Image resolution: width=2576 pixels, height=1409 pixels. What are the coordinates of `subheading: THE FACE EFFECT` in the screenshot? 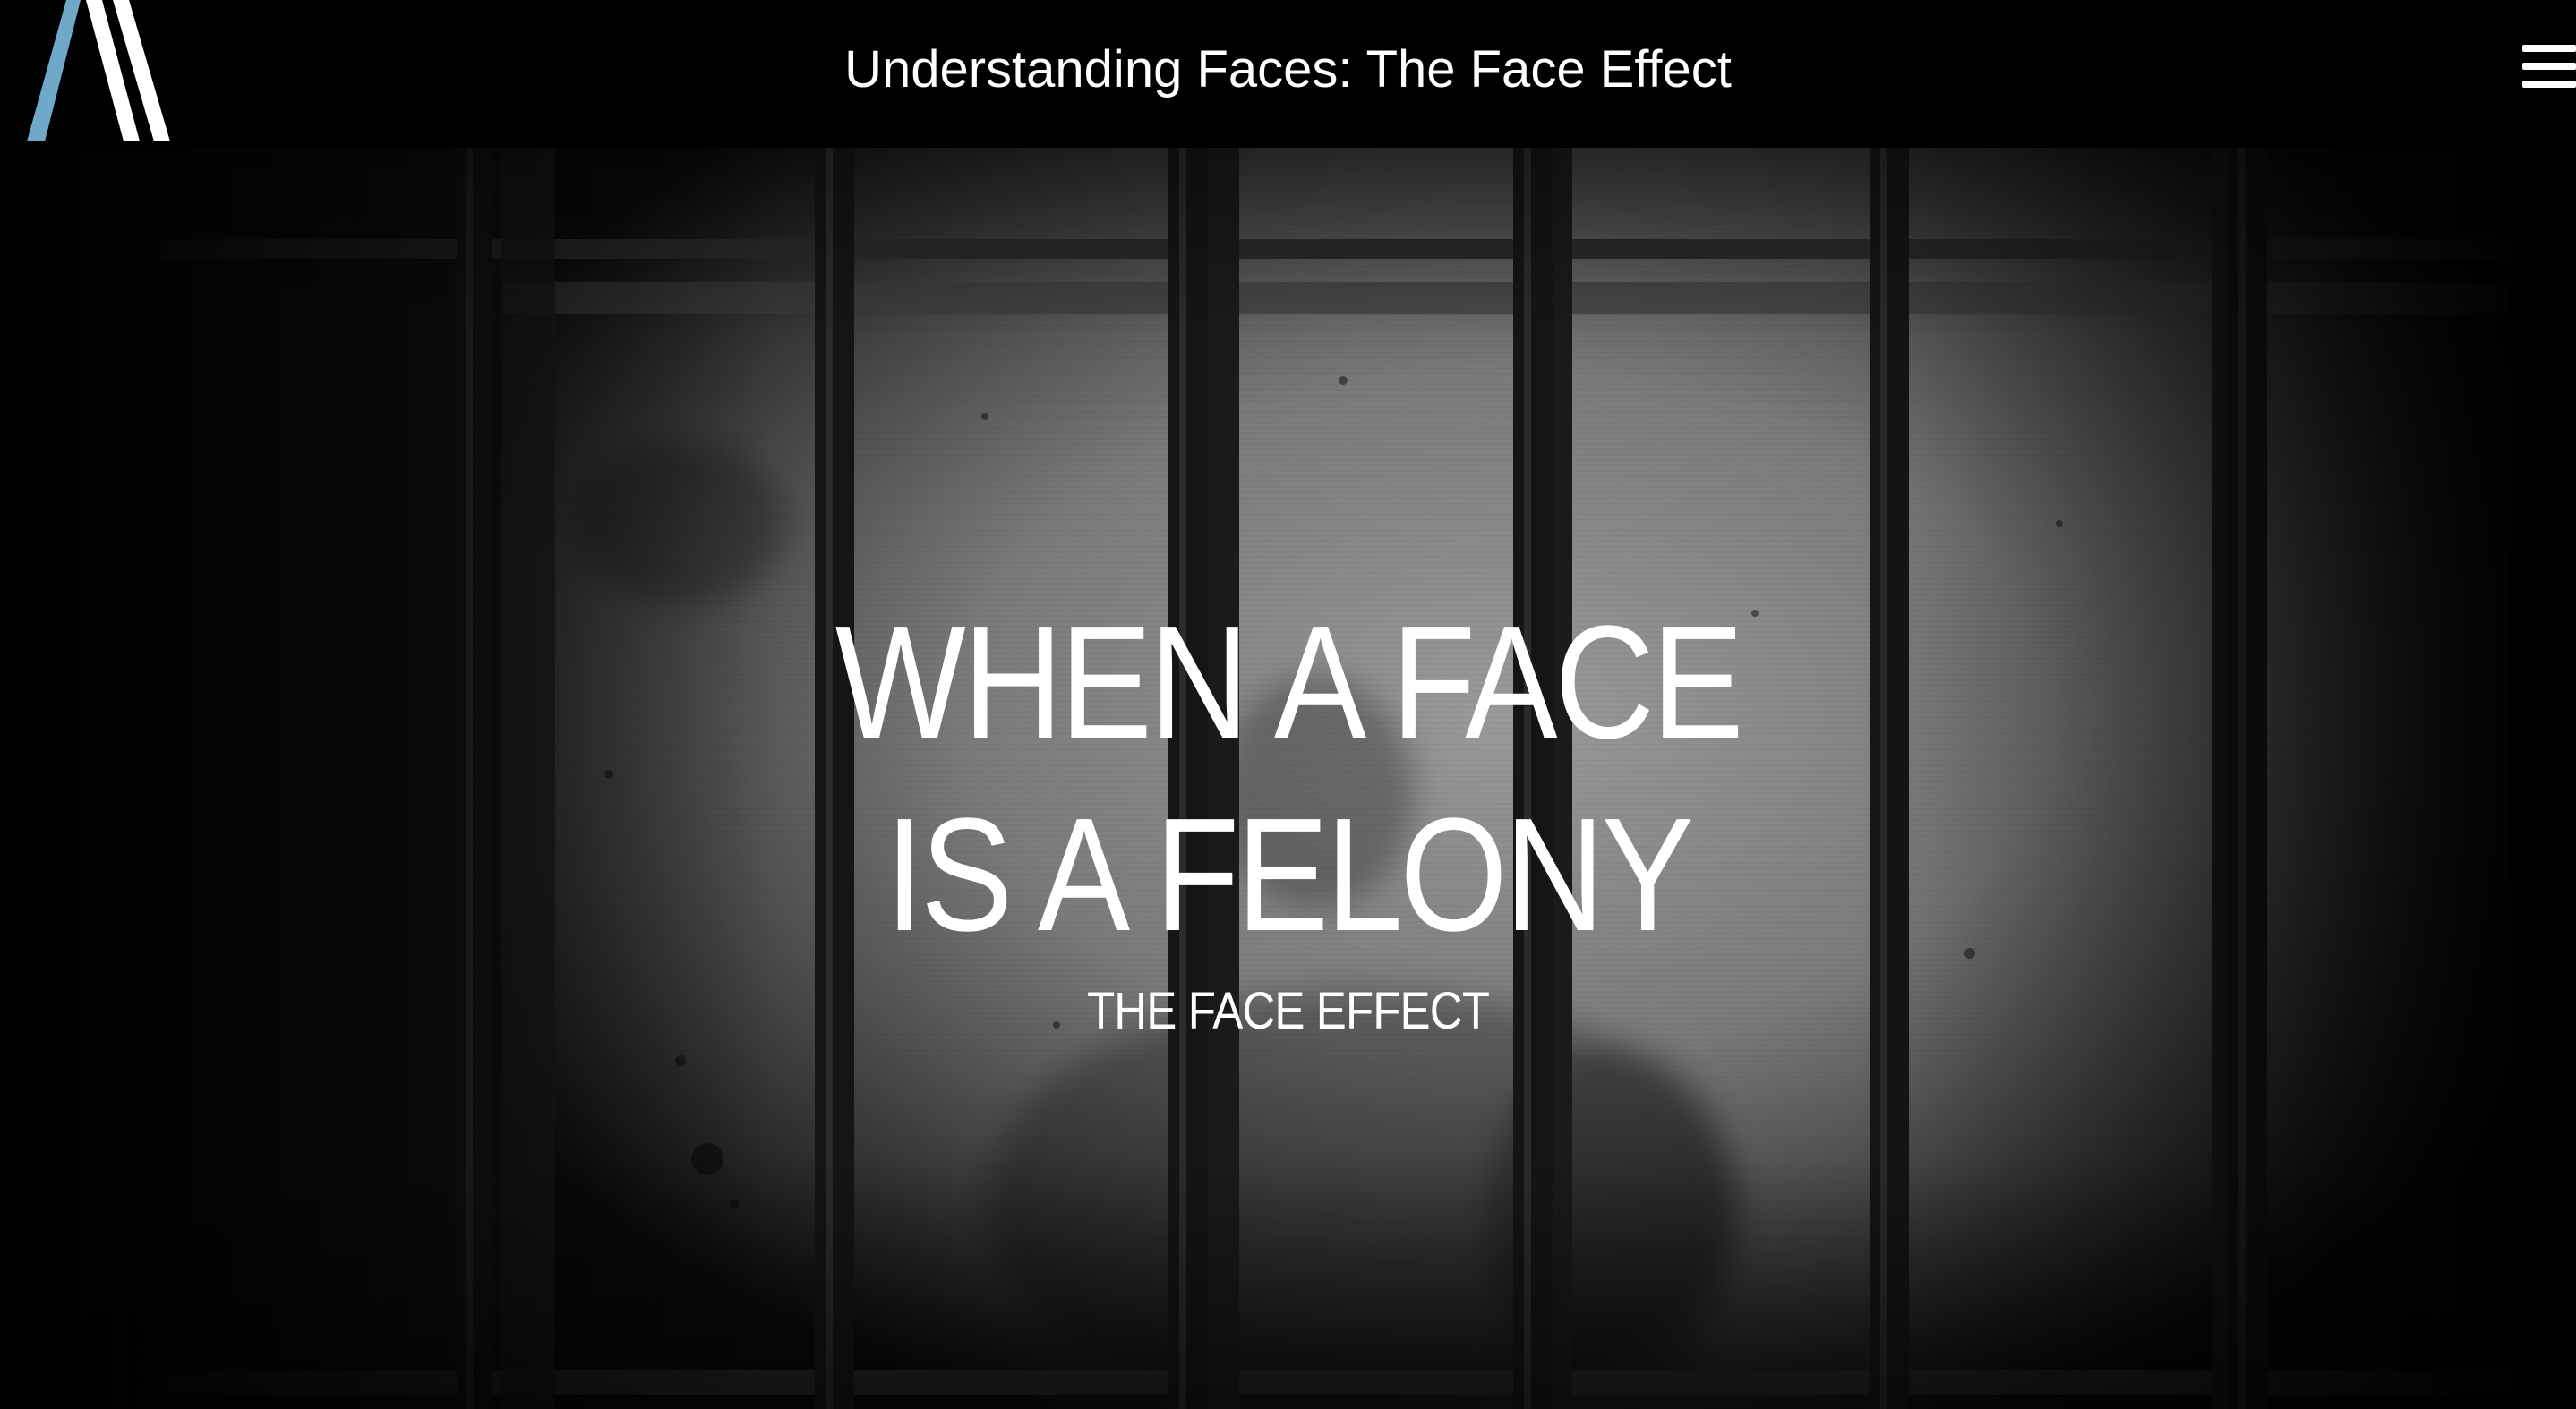 It's located at (1288, 1011).